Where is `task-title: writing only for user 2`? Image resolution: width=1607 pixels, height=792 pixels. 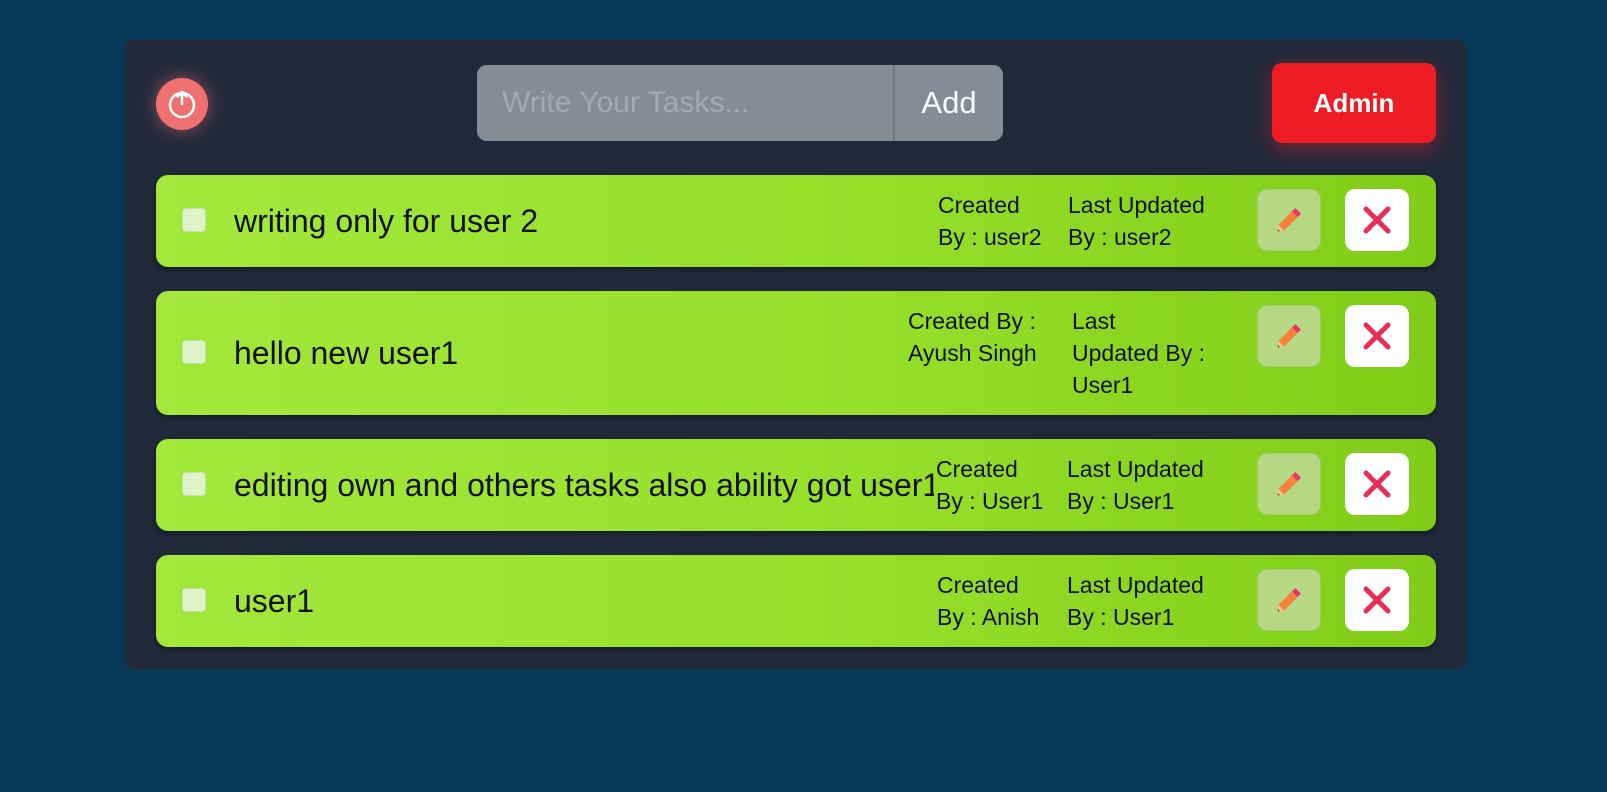 task-title: writing only for user 2 is located at coordinates (386, 221).